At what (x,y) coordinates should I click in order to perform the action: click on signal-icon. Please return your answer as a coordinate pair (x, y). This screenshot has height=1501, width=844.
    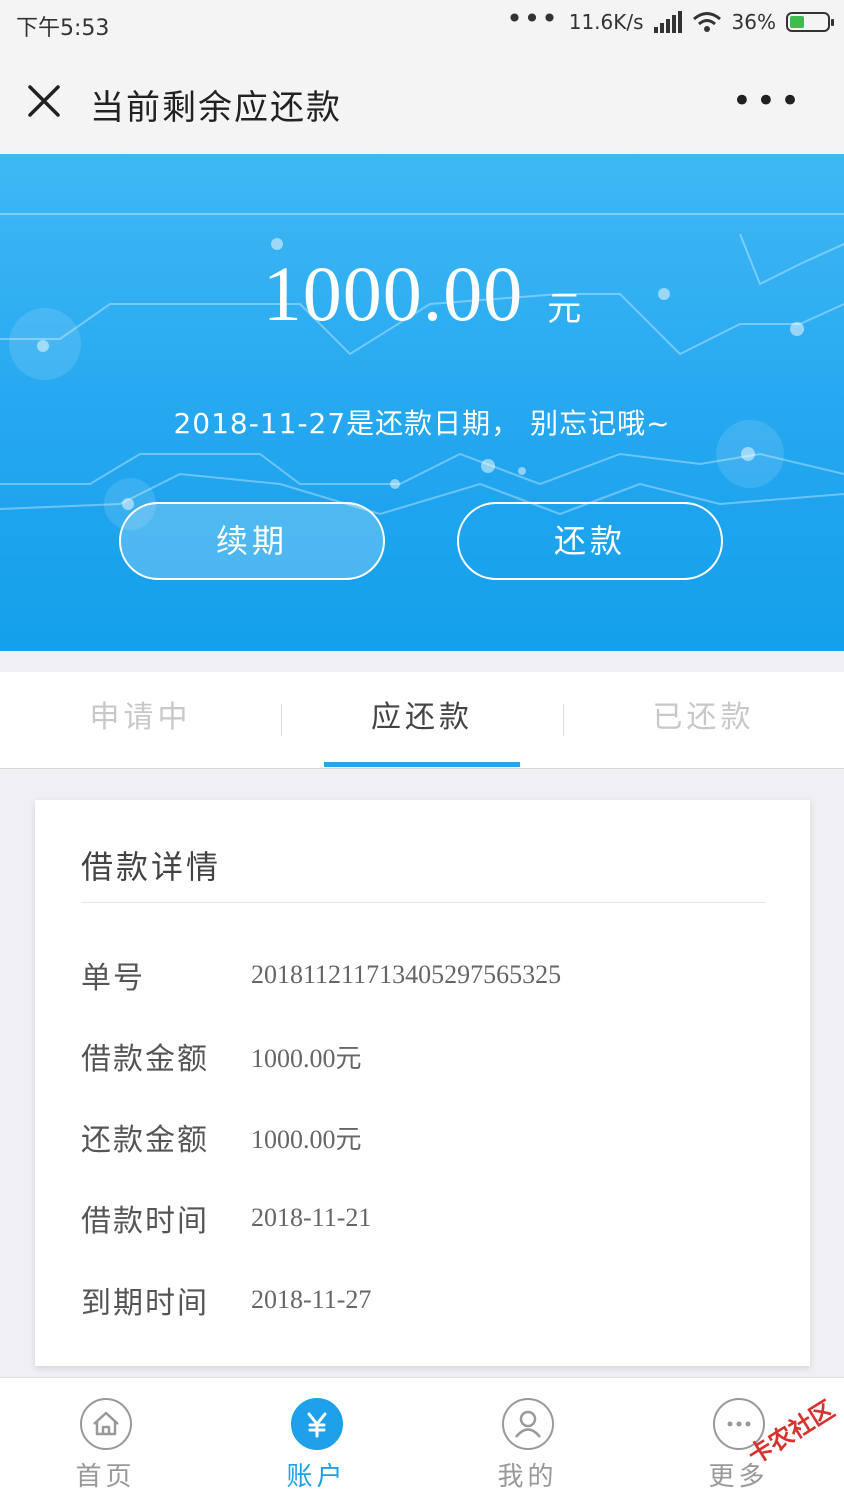
    Looking at the image, I should click on (667, 22).